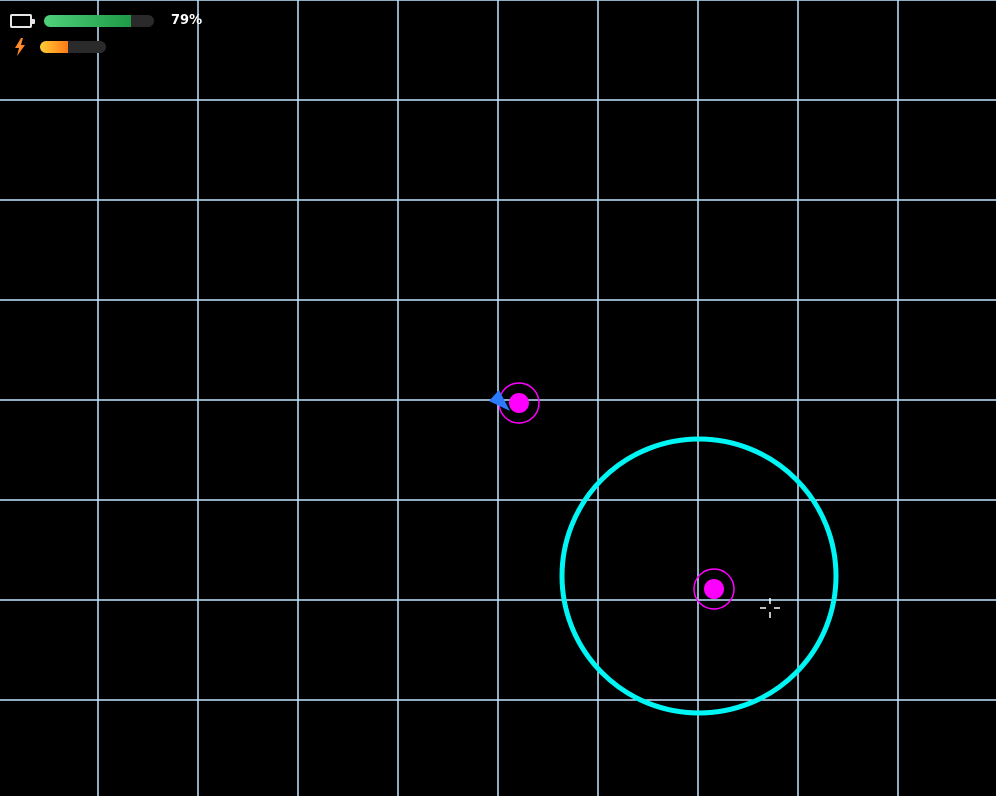  What do you see at coordinates (87, 20) in the screenshot?
I see `battery-bar-fill` at bounding box center [87, 20].